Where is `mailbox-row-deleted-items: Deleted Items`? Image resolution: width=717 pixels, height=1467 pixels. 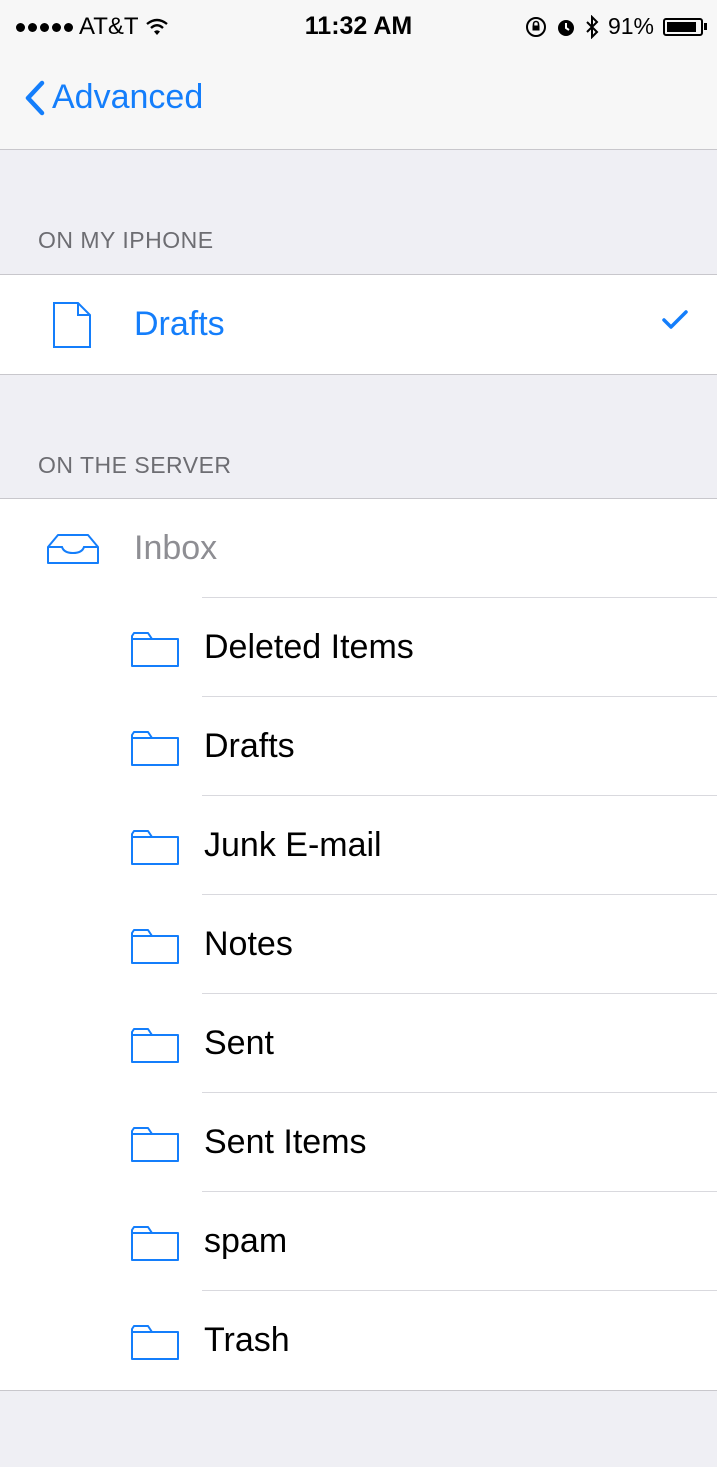
mailbox-row-deleted-items: Deleted Items is located at coordinates (358, 647).